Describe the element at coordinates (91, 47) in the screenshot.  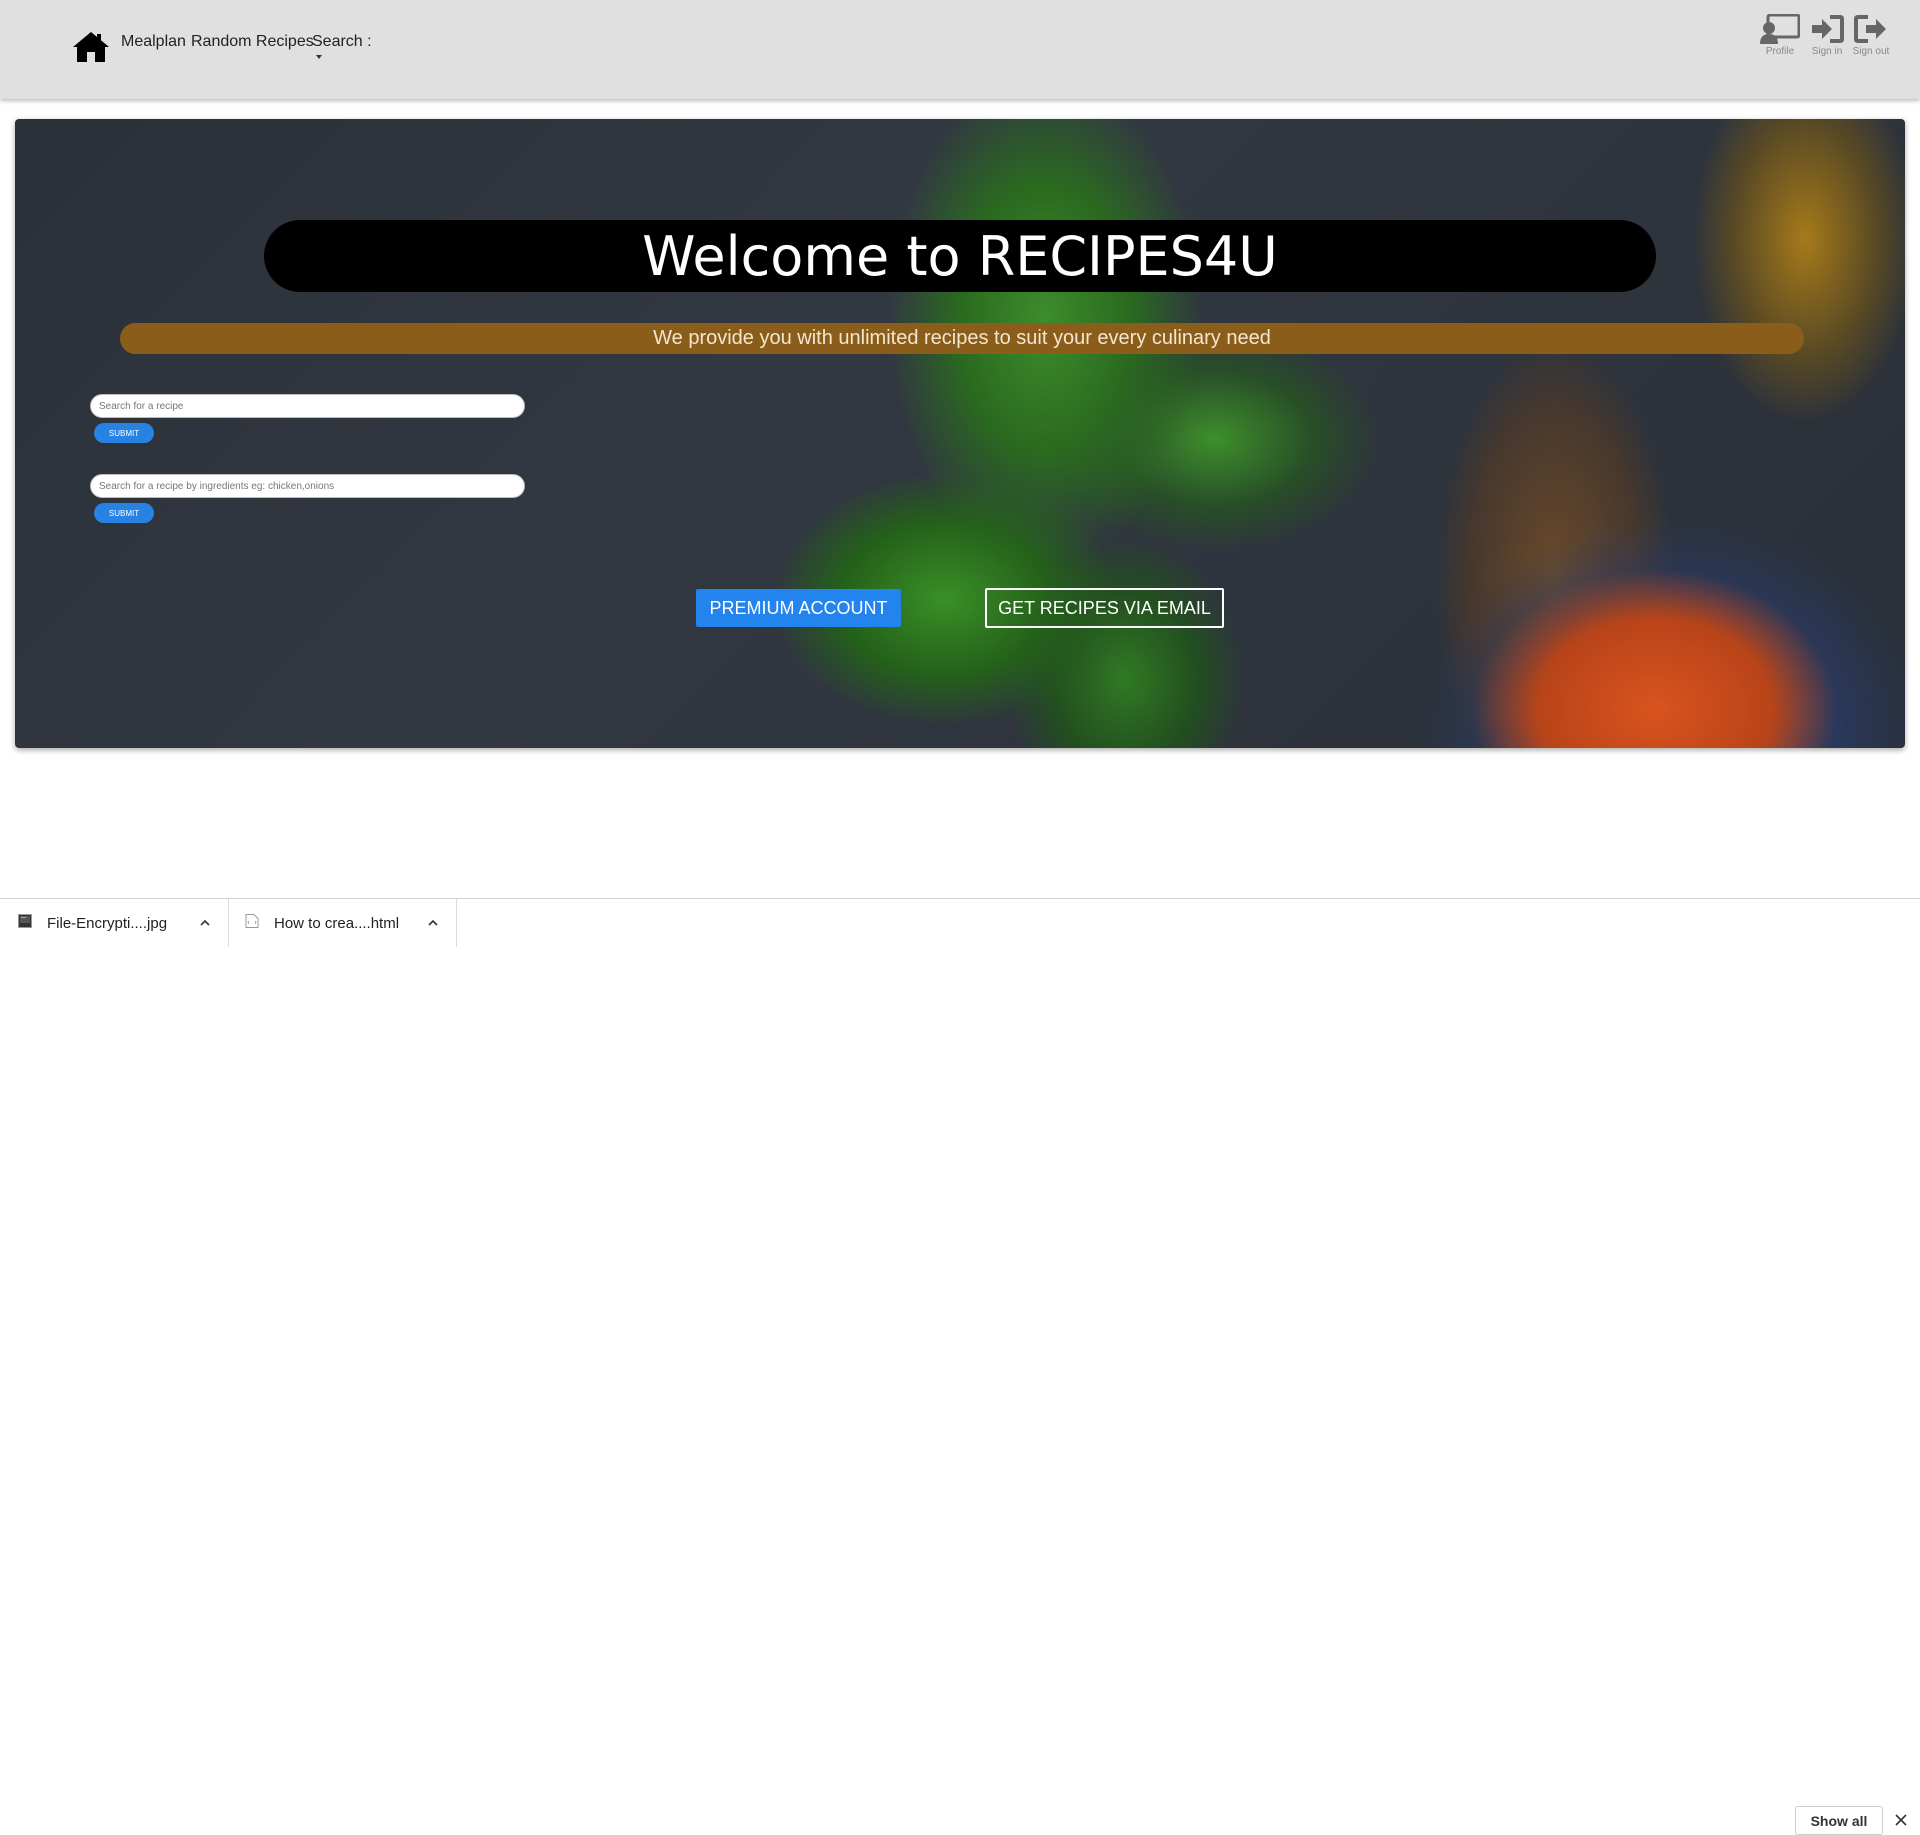
I see `home-icon` at that location.